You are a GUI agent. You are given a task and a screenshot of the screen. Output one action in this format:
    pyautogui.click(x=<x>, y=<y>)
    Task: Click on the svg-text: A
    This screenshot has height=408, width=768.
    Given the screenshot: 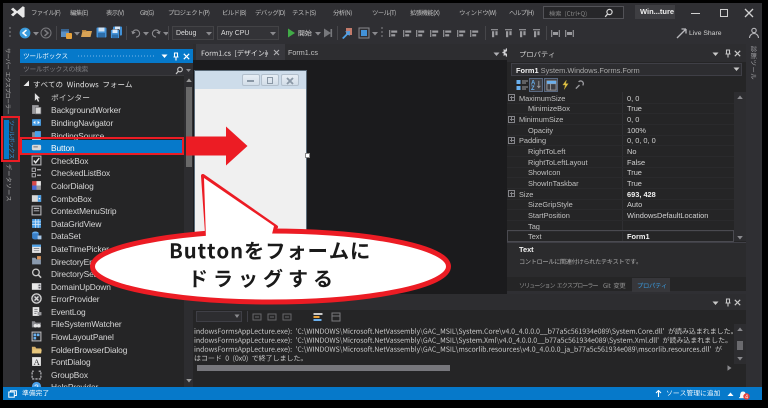 What is the action you would take?
    pyautogui.click(x=37, y=362)
    